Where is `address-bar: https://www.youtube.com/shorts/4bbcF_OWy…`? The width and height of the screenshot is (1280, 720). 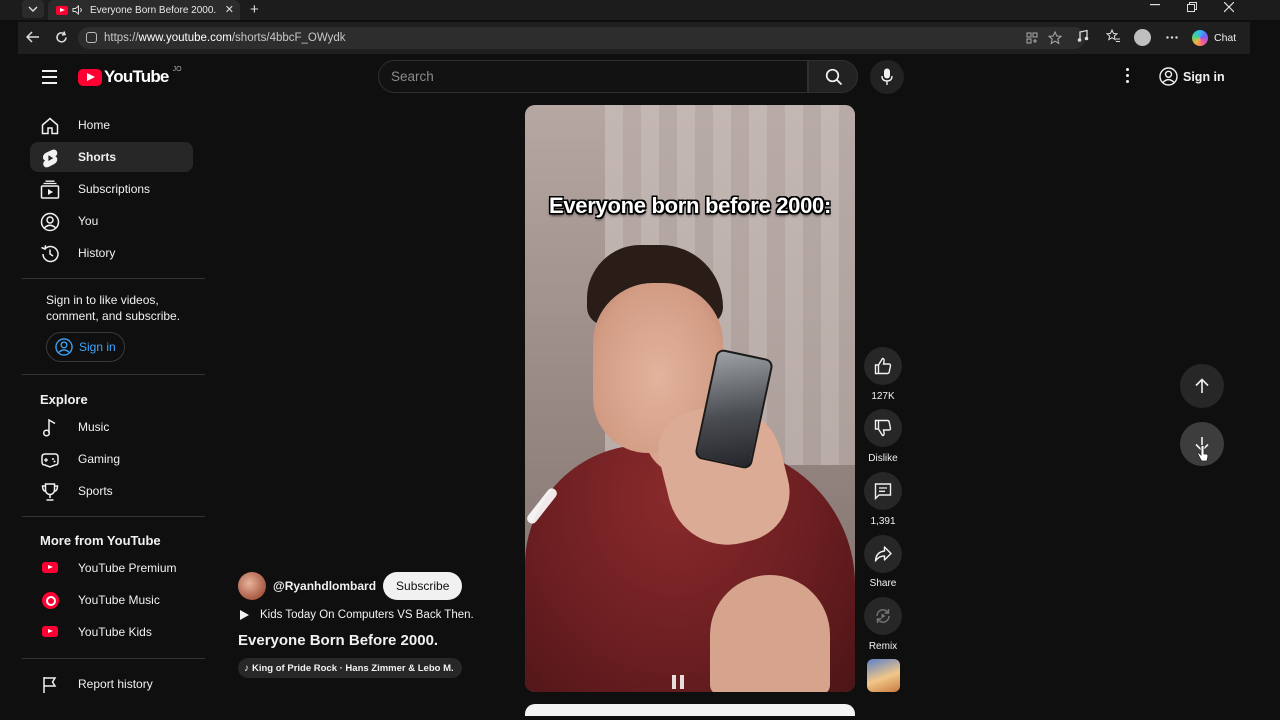
address-bar: https://www.youtube.com/shorts/4bbcF_OWy… is located at coordinates (581, 38).